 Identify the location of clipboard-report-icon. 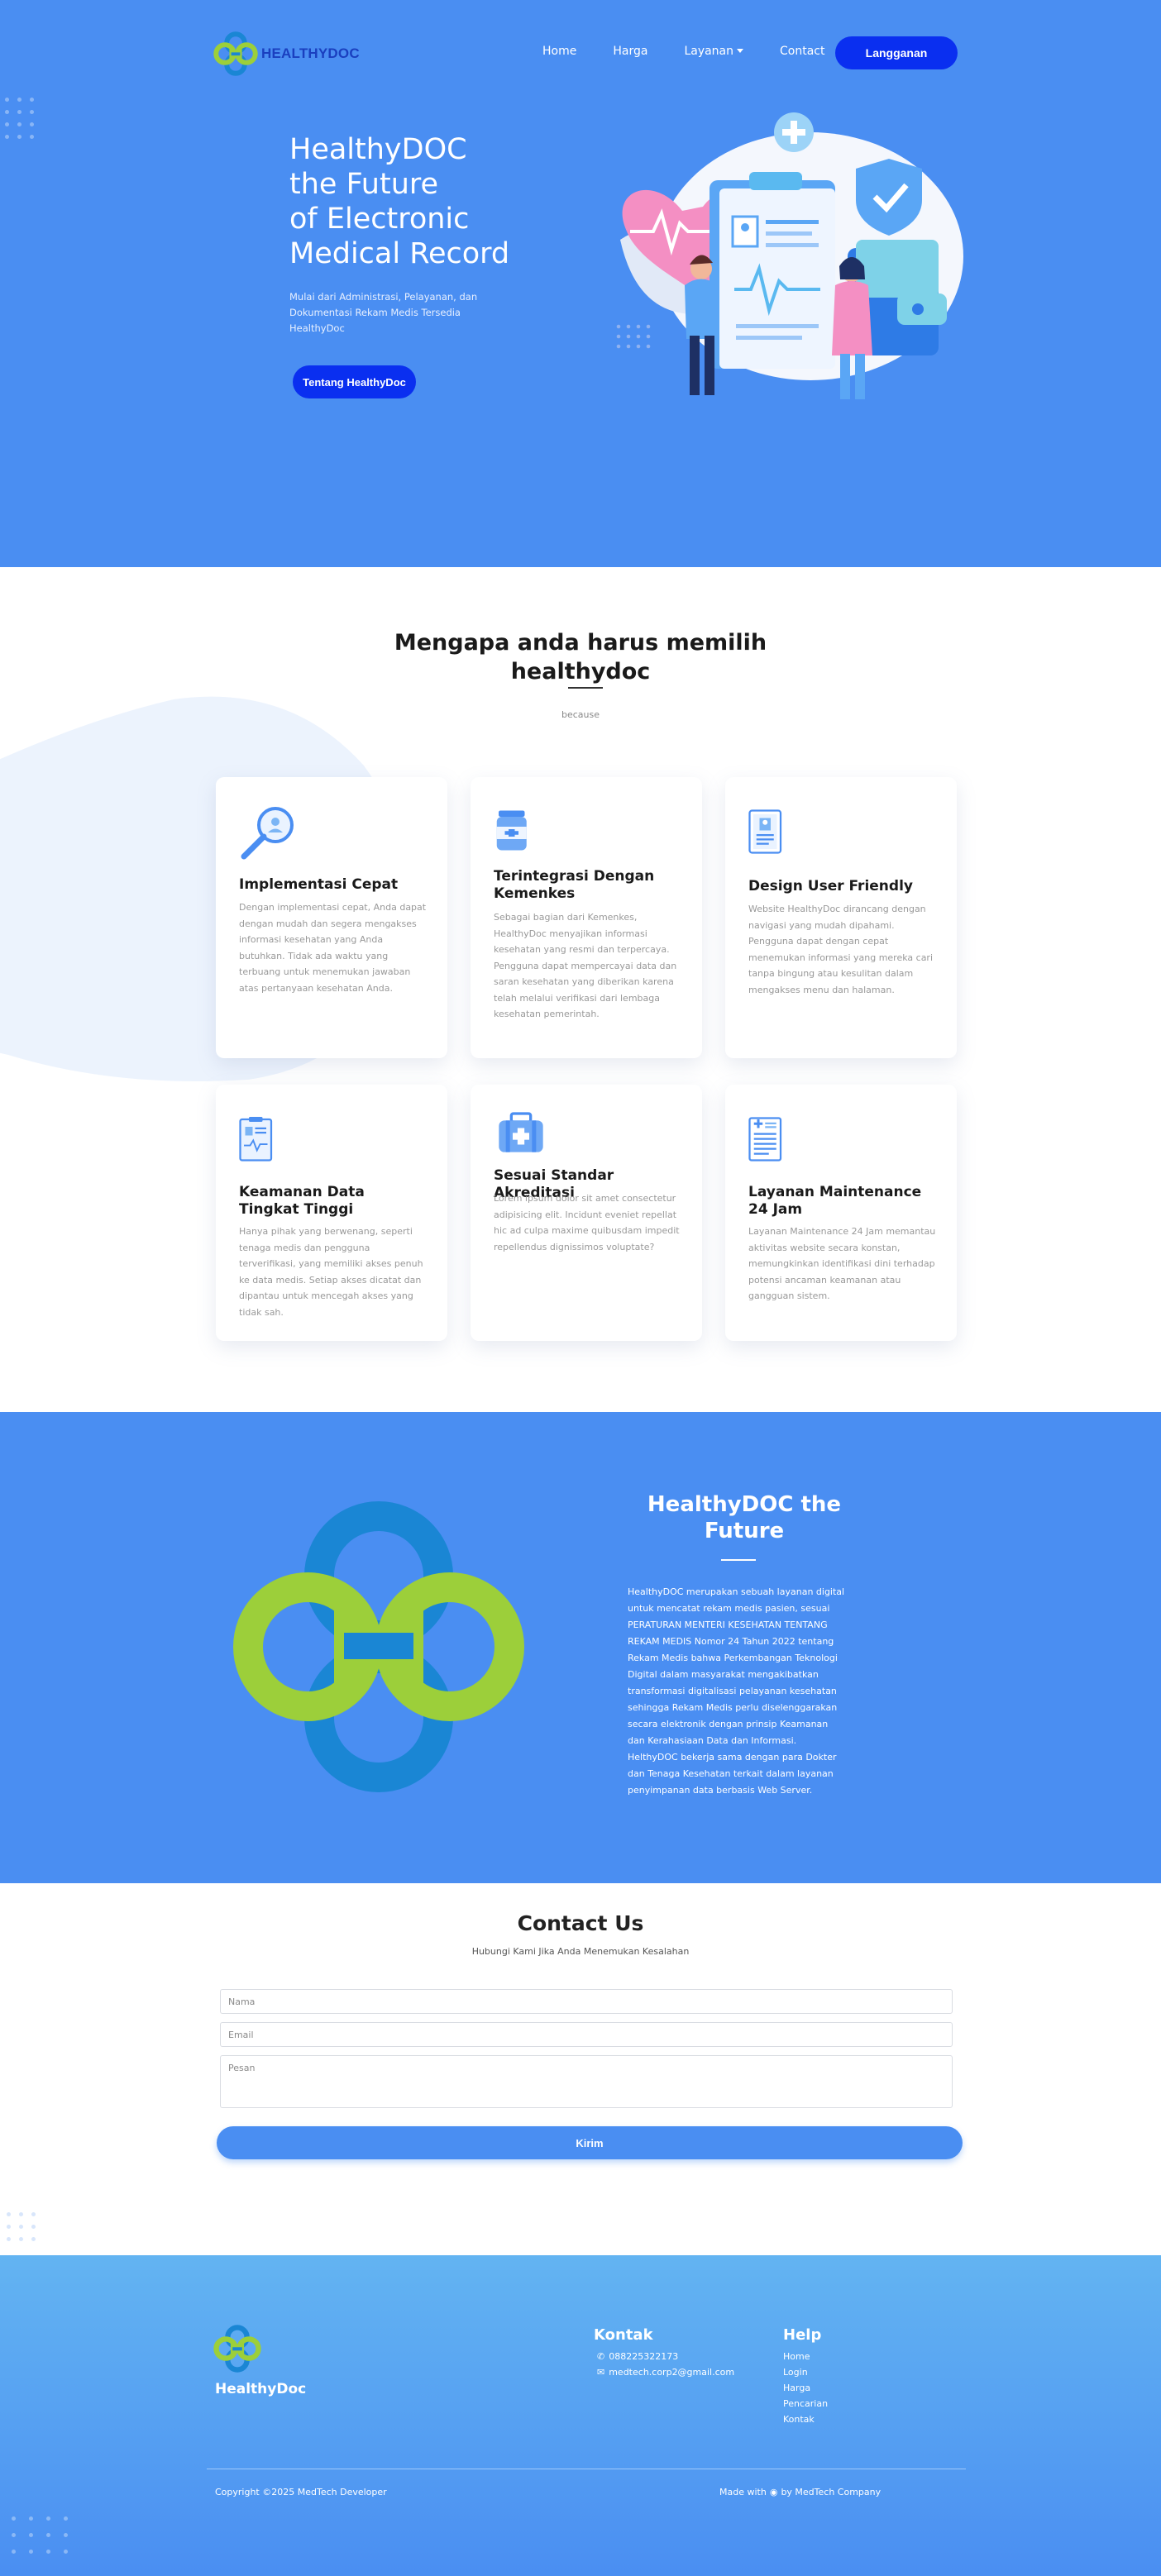
(256, 1139).